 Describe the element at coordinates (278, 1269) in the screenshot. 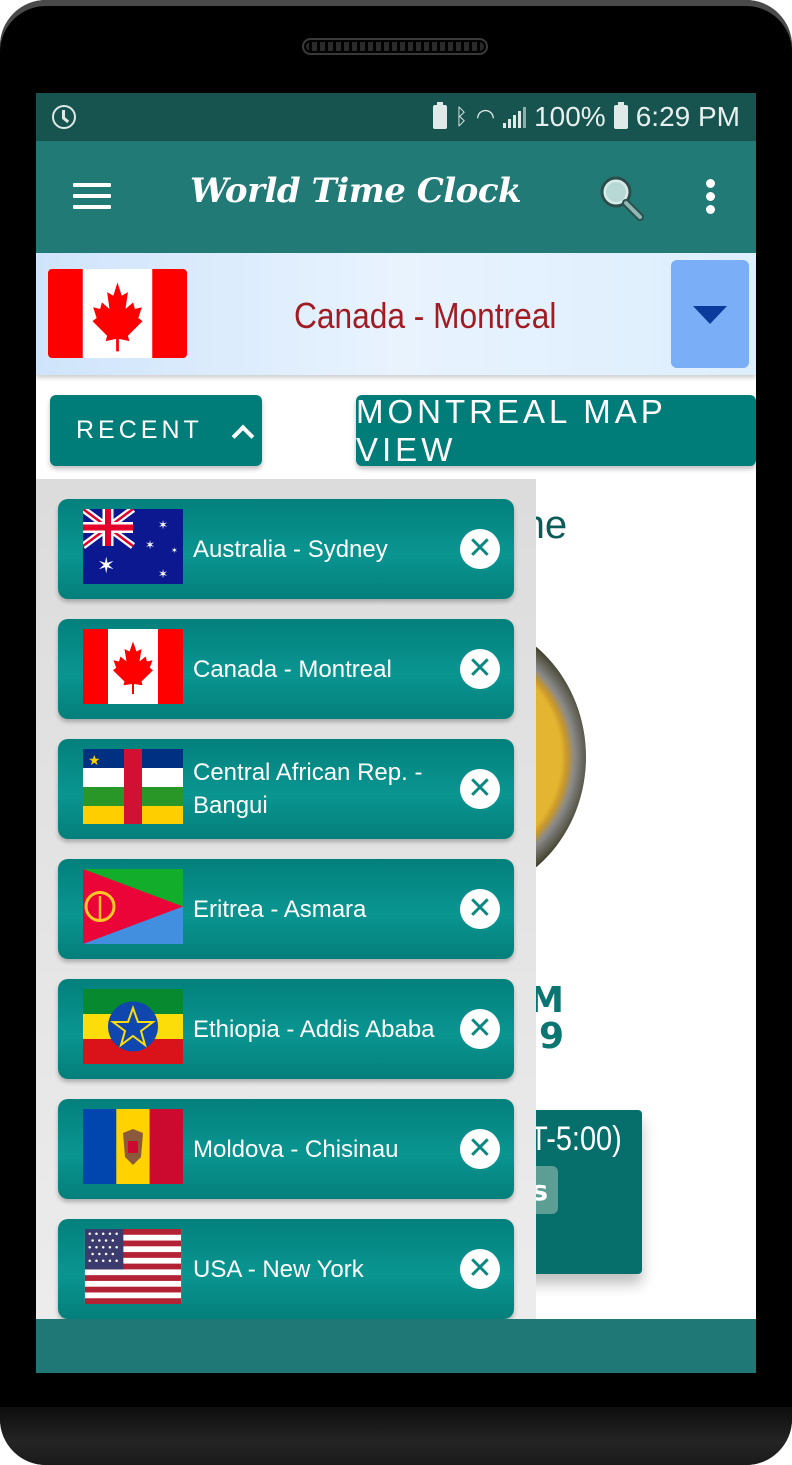

I see `recent-item-label: USA - New York` at that location.